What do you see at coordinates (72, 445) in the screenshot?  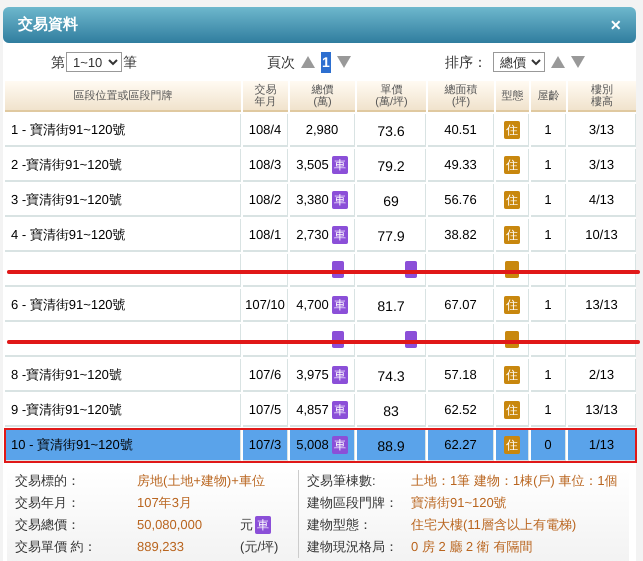 I see `address-cell-text: 10 - 寶清街91~120號` at bounding box center [72, 445].